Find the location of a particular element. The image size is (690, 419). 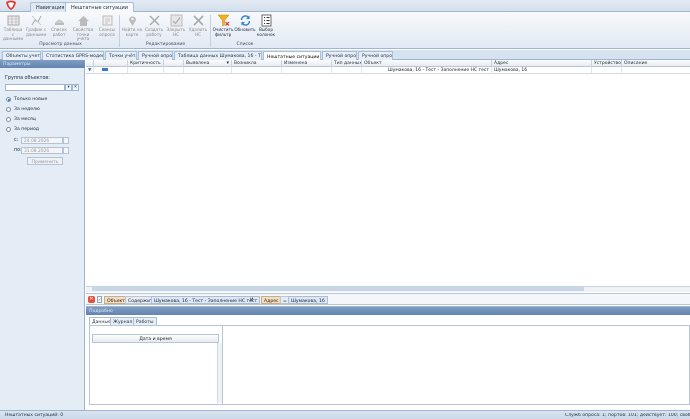

chart-data-button: График с данными is located at coordinates (36, 28).